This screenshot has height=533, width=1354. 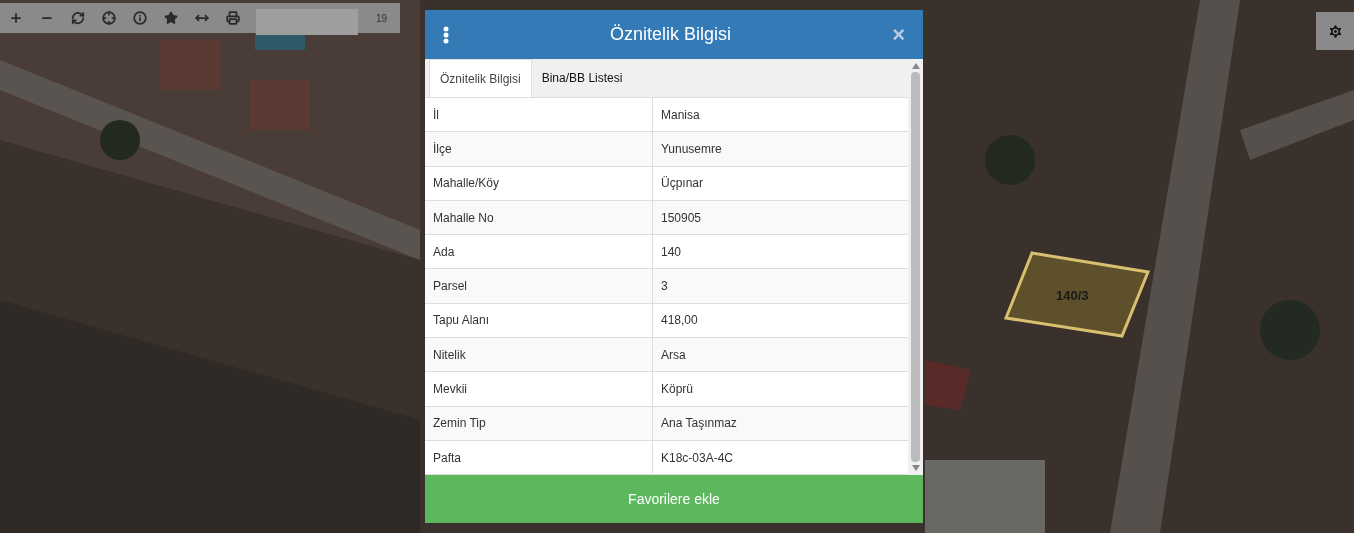 I want to click on scrollbar, so click(x=915, y=267).